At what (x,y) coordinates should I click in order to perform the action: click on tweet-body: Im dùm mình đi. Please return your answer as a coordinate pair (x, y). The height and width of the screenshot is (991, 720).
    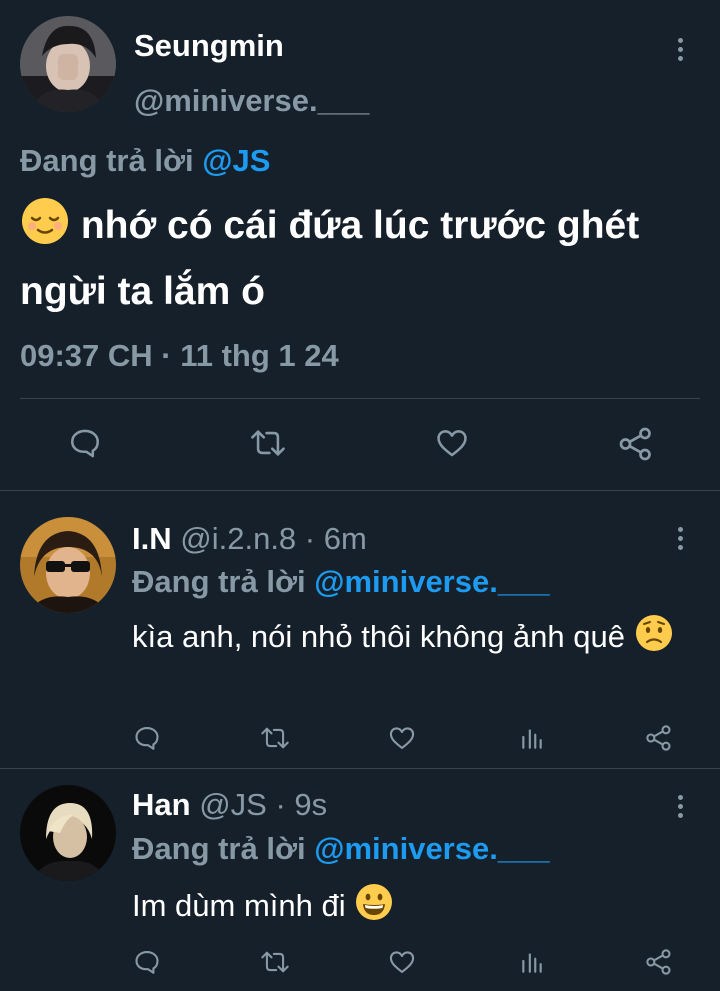
    Looking at the image, I should click on (239, 905).